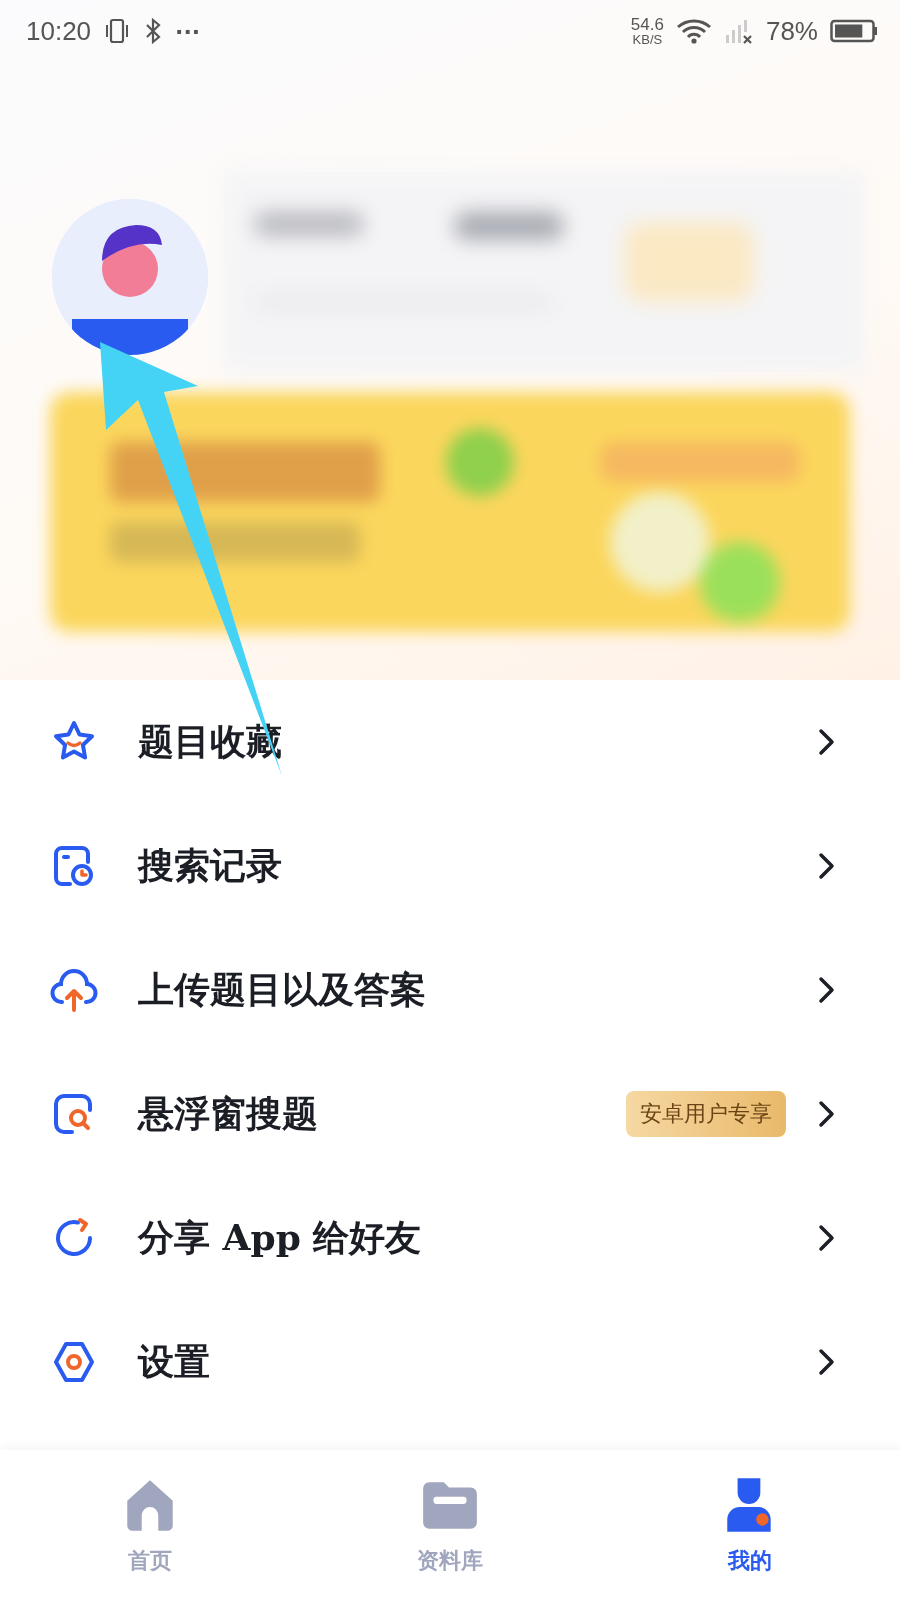 The image size is (900, 1600). I want to click on menu-label: 悬浮窗搜题, so click(228, 1113).